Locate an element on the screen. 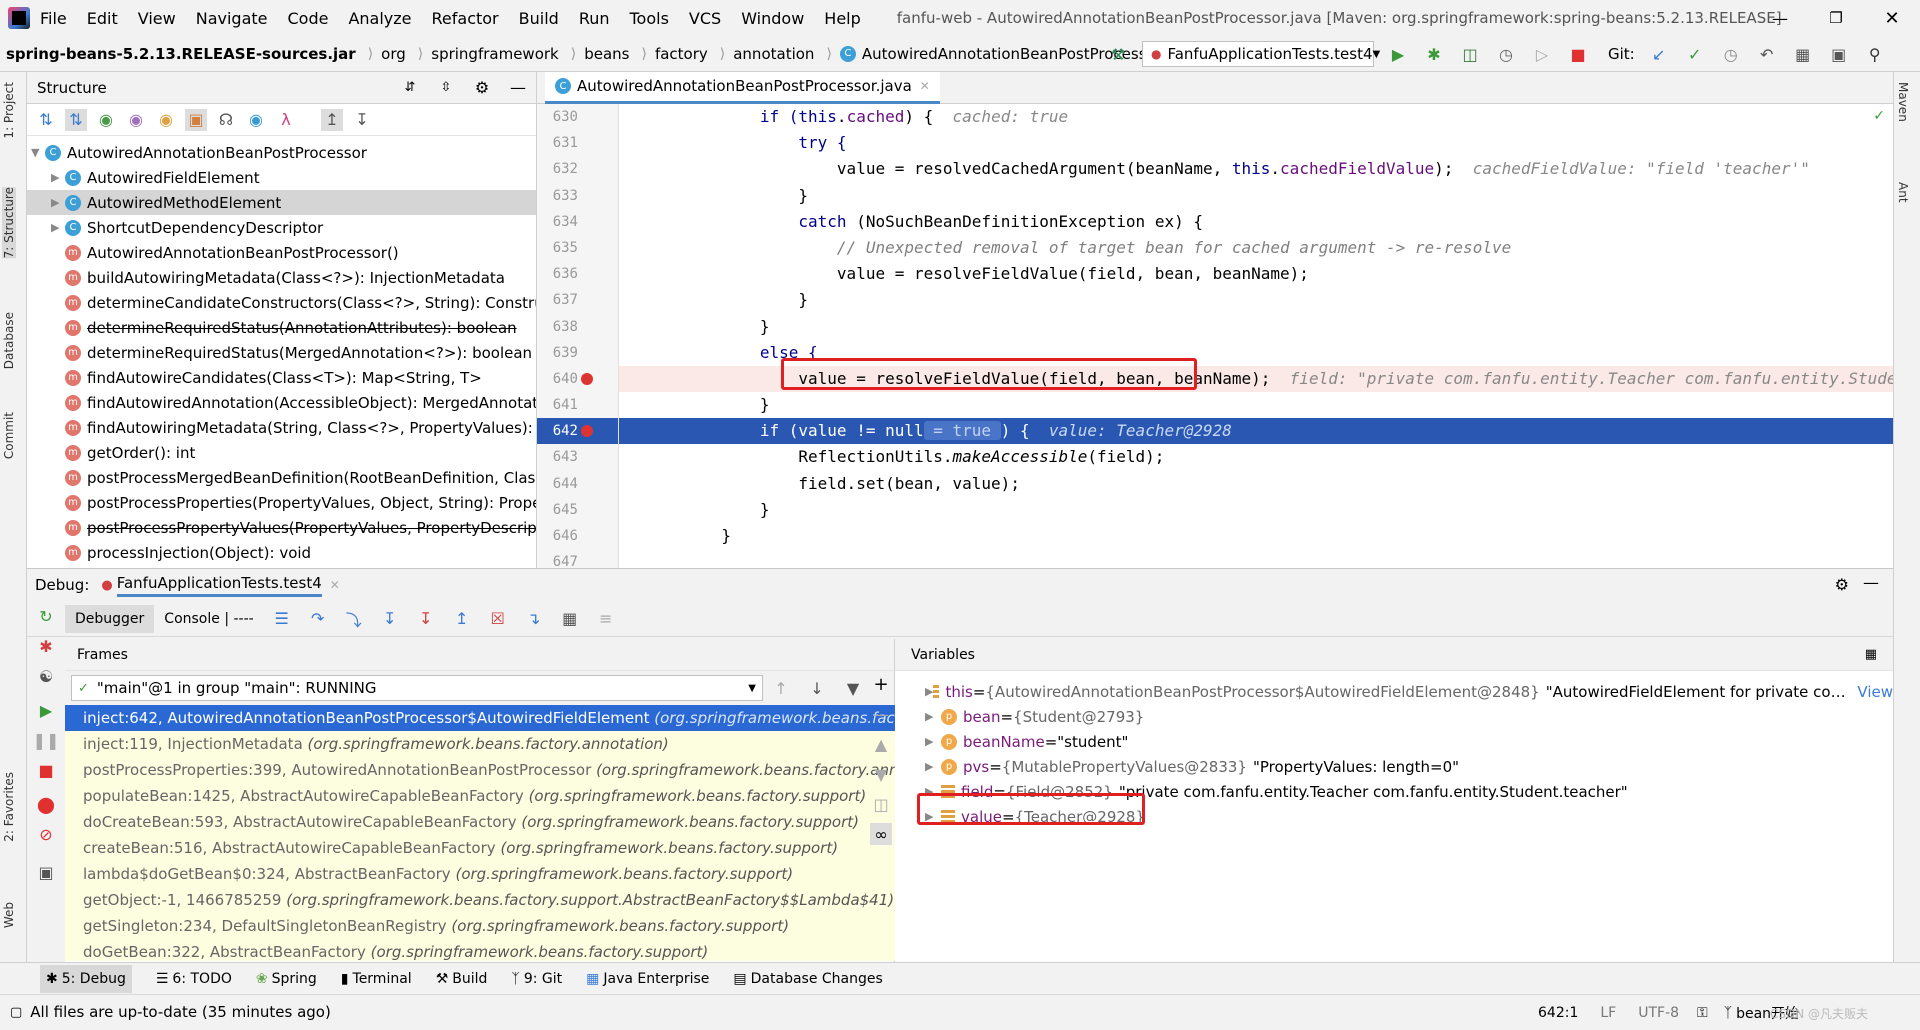 The width and height of the screenshot is (1920, 1030). variable-row: ▶ p bean = {Student@2793} is located at coordinates (1394, 716).